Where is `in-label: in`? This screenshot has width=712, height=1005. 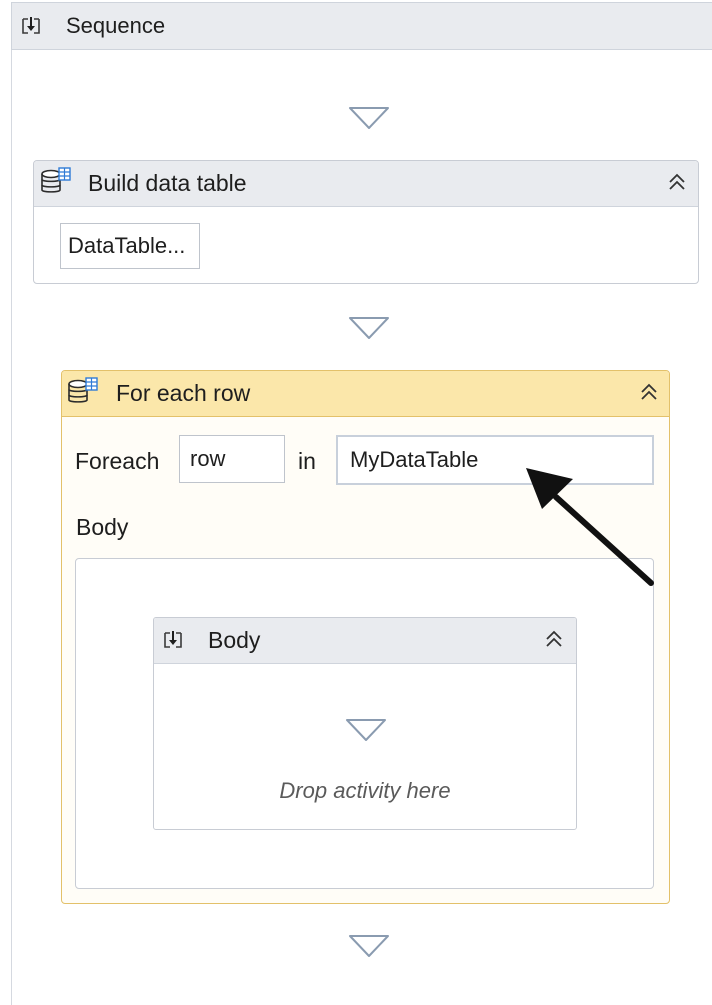 in-label: in is located at coordinates (307, 461).